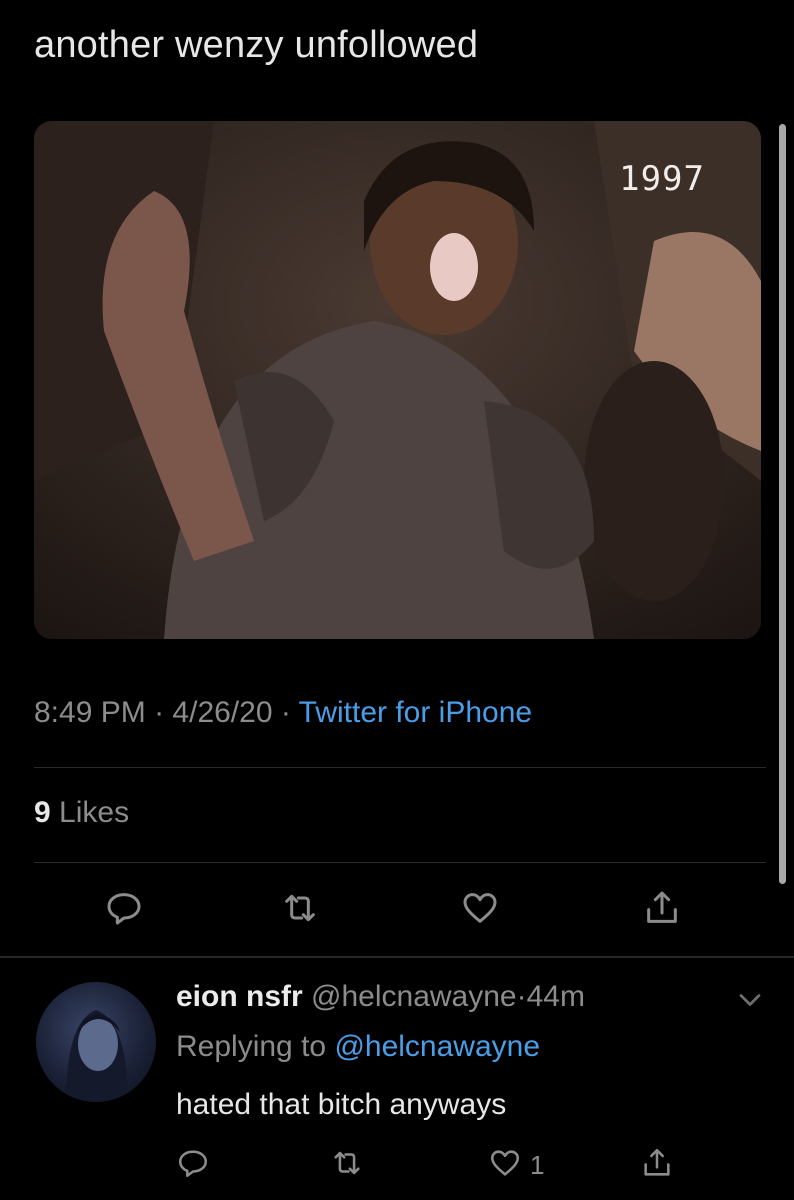  What do you see at coordinates (256, 45) in the screenshot?
I see `tweet-text: another wenzy unfollowed` at bounding box center [256, 45].